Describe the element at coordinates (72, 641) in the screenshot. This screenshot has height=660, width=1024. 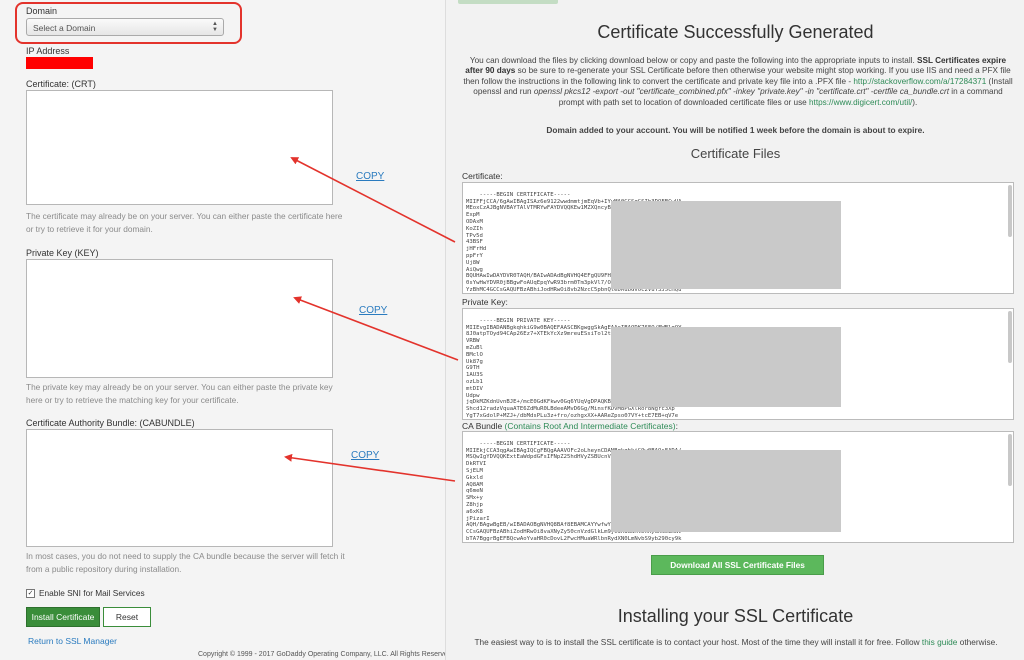
I see `return-to-ssl-manager-link: Return to SSL Manager` at that location.